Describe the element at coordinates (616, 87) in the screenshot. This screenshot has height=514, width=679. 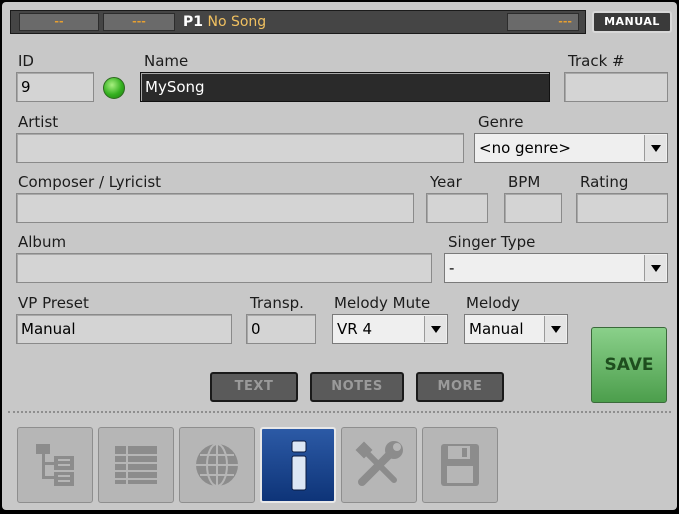
I see `track-number-field` at that location.